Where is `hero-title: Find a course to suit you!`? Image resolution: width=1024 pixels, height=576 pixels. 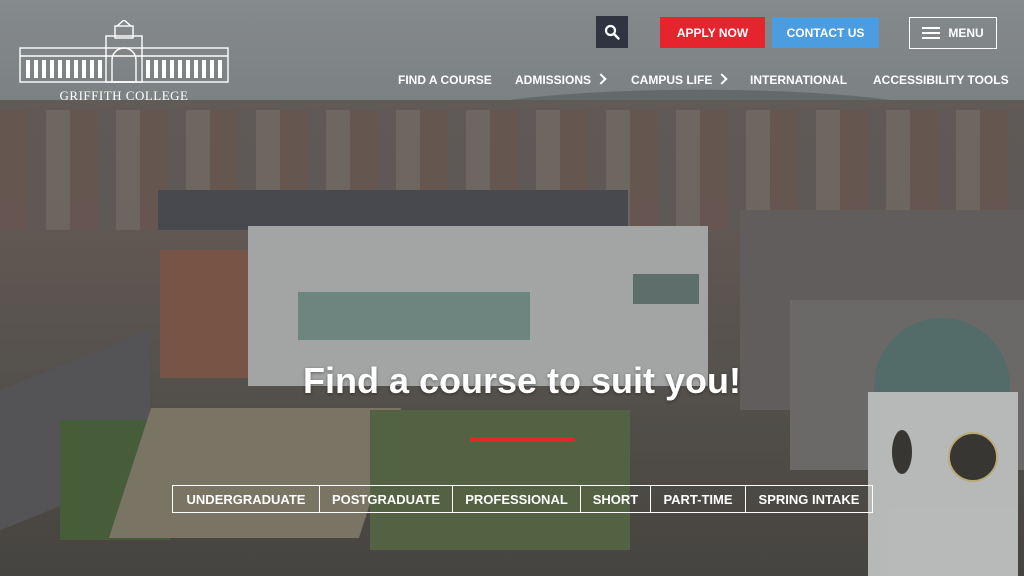
hero-title: Find a course to suit you! is located at coordinates (522, 380).